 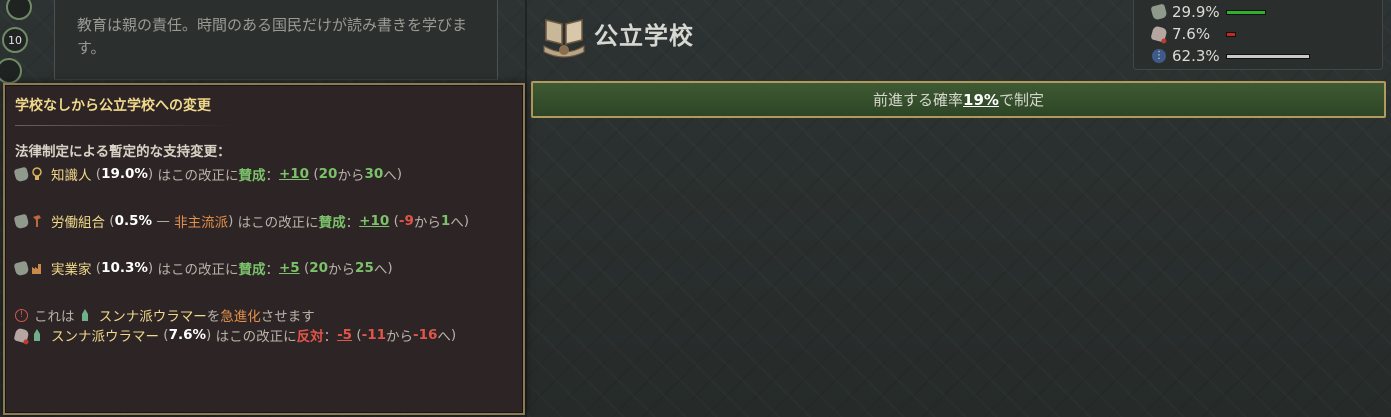 I want to click on ig-to: 30, so click(x=374, y=174).